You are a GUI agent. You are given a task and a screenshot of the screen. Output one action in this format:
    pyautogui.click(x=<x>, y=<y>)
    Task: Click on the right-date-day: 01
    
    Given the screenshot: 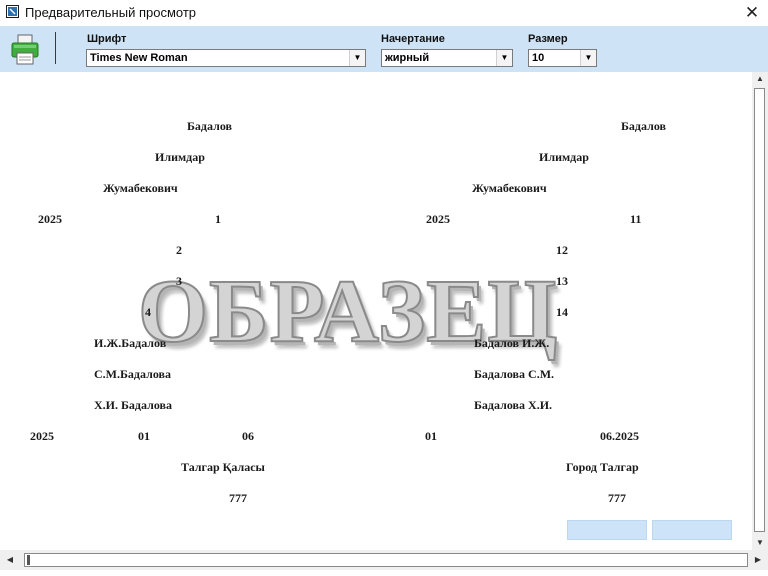 What is the action you would take?
    pyautogui.click(x=431, y=436)
    